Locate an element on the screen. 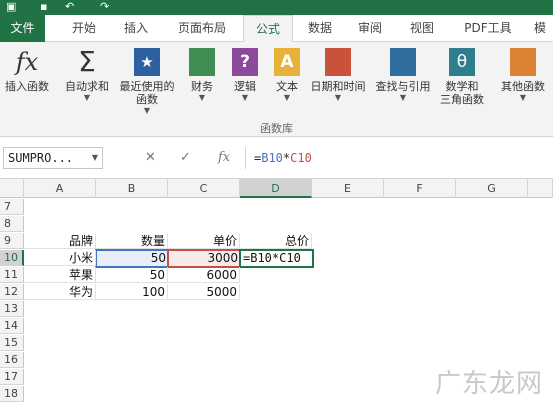 Image resolution: width=553 pixels, height=406 pixels. text-button: A 文本 ▼ is located at coordinates (287, 75).